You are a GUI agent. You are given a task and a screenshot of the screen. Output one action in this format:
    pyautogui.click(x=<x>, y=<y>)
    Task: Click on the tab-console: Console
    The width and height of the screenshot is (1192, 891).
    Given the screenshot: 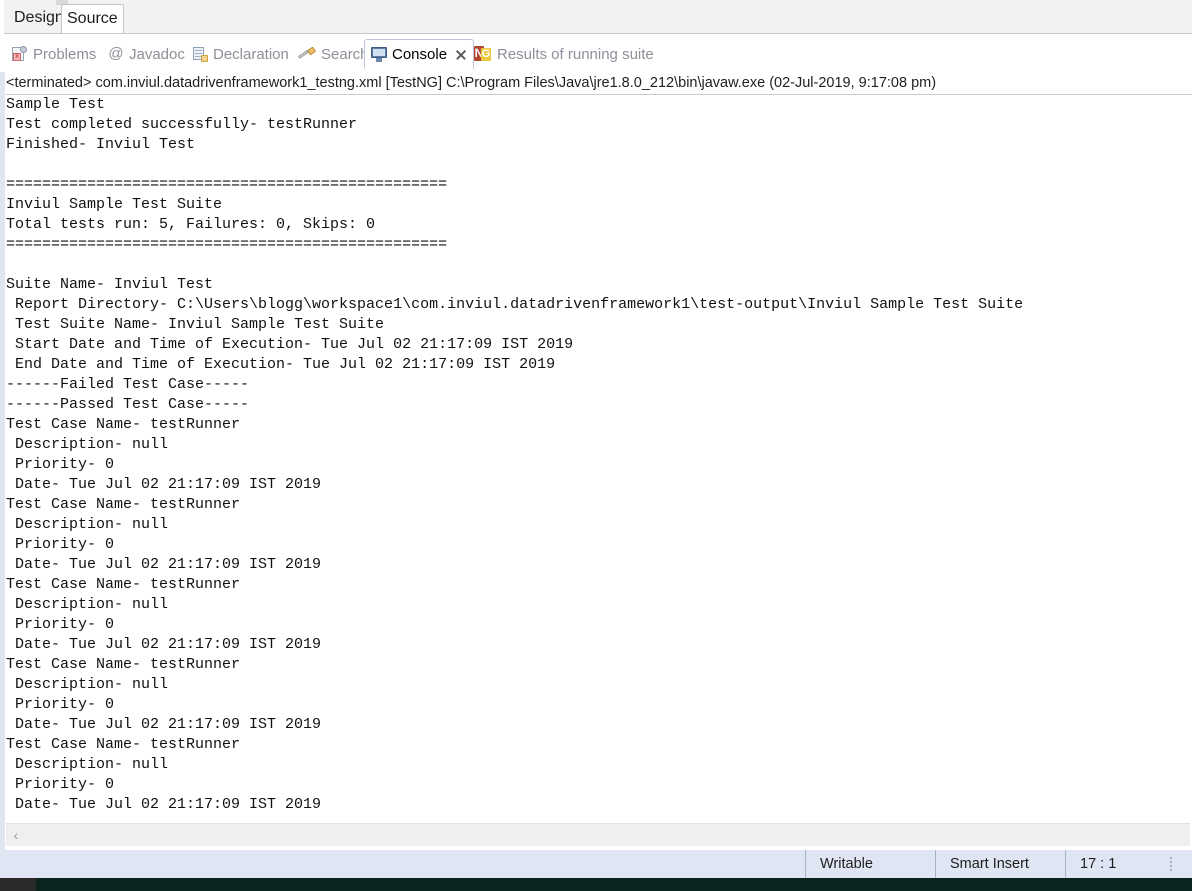 What is the action you would take?
    pyautogui.click(x=419, y=54)
    